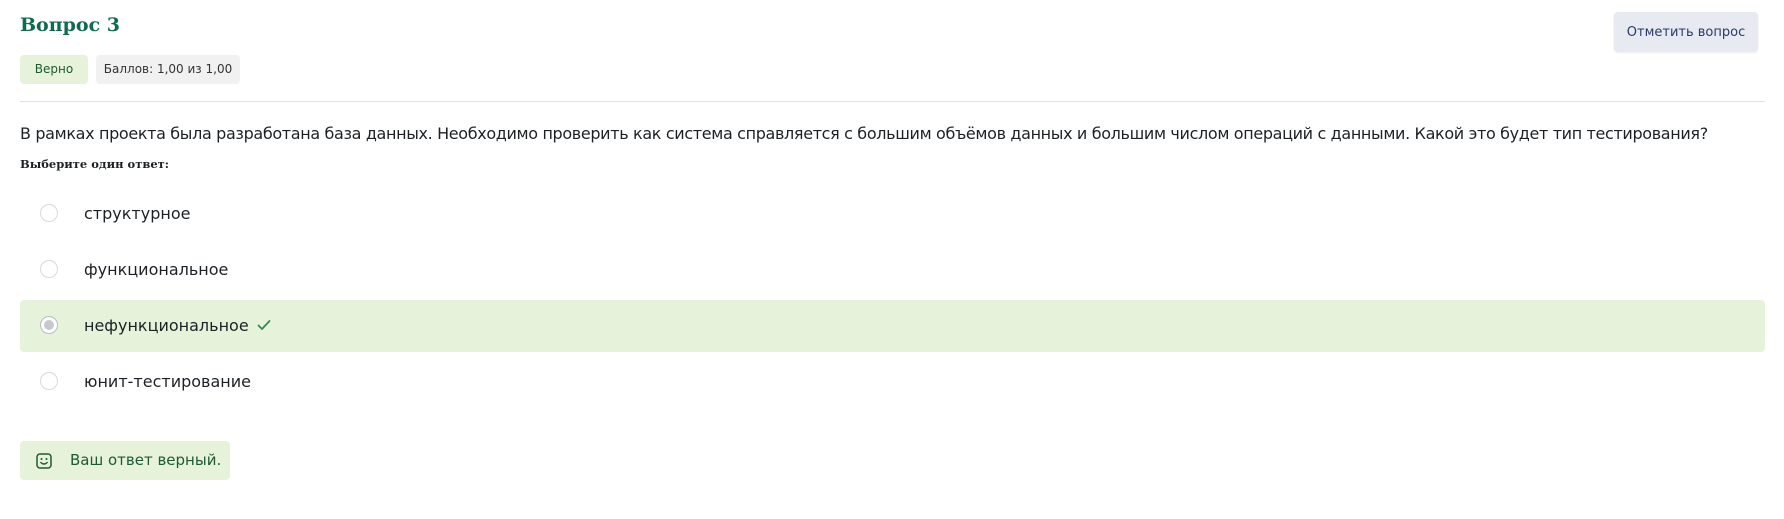  Describe the element at coordinates (95, 164) in the screenshot. I see `answer-prompt: Выберите один ответ:` at that location.